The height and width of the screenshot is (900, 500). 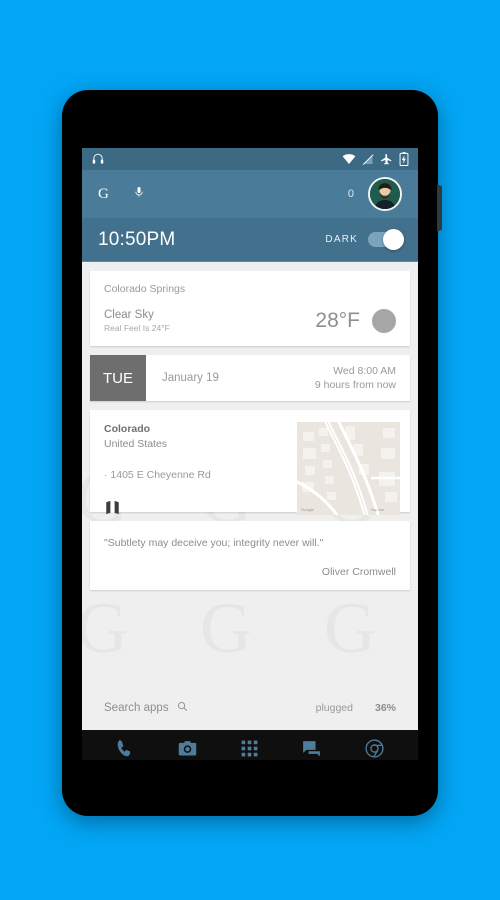 I want to click on location-country: United States, so click(x=136, y=444).